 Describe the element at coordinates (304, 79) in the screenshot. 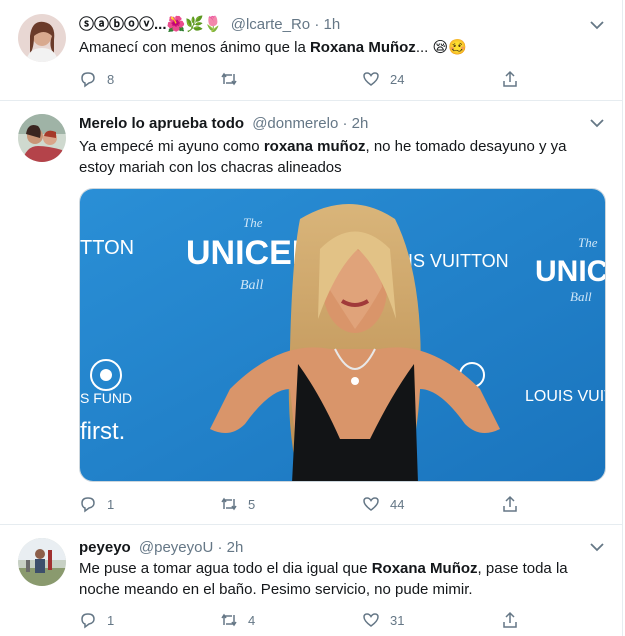

I see `tweet-actions: 8 24` at that location.